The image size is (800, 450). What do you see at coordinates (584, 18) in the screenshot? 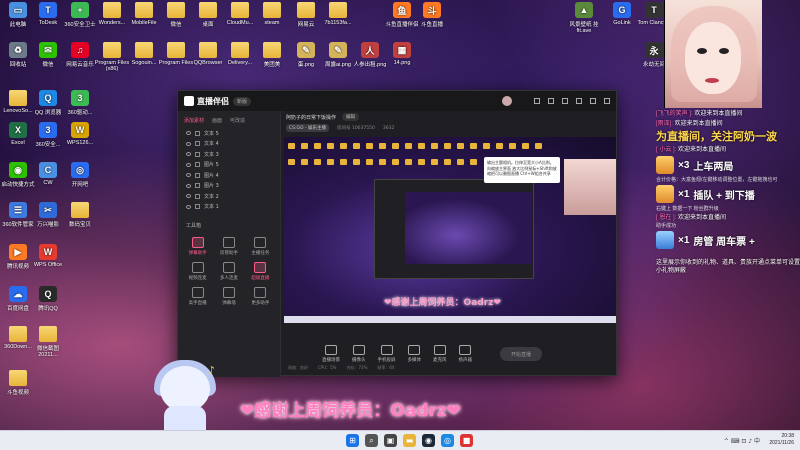
I see `desktop-icon: ▲ 风景壁纸 挂 fit.ave` at bounding box center [584, 18].